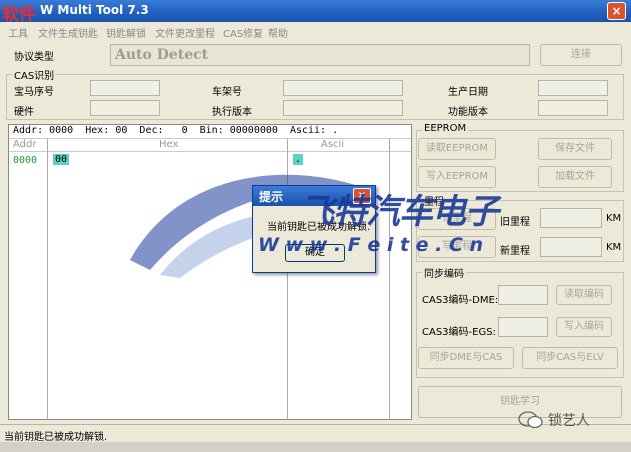 The height and width of the screenshot is (452, 631). I want to click on window-title: W Multi Tool 7.3, so click(94, 10).